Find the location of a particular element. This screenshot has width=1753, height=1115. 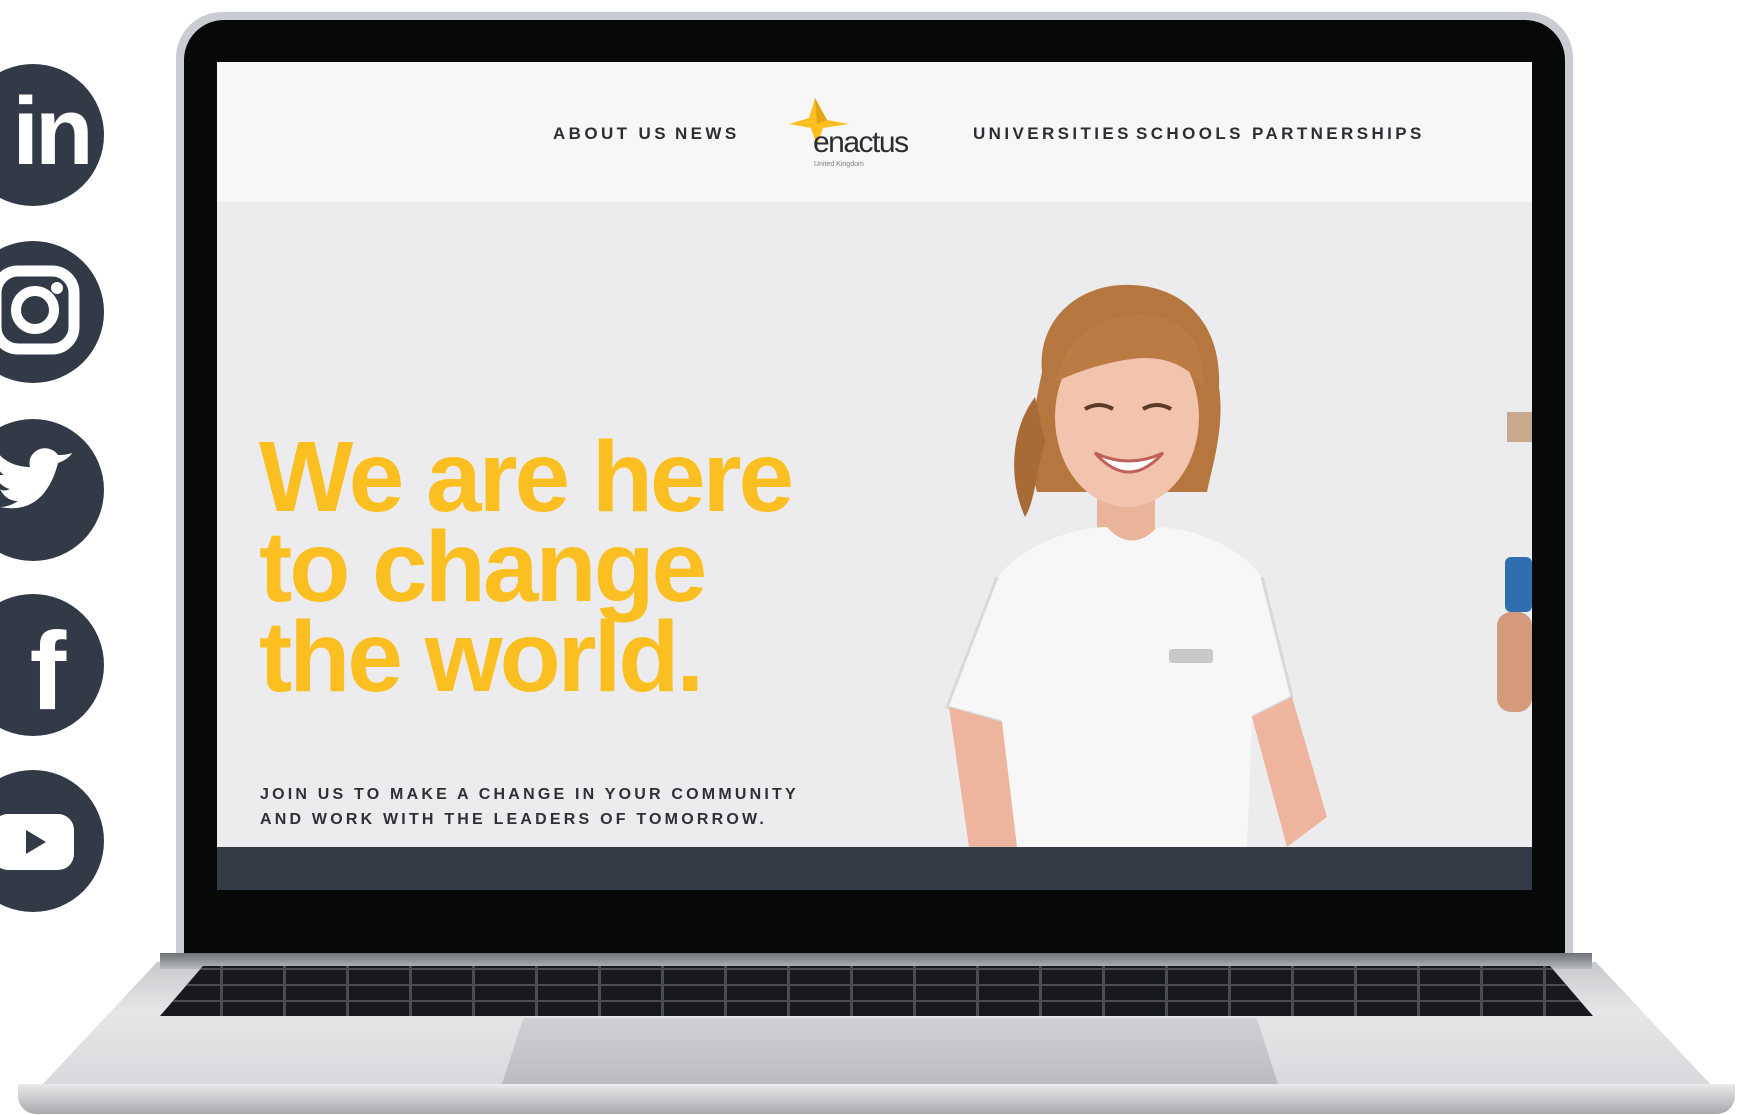

logo-wordmark: enactus is located at coordinates (861, 142).